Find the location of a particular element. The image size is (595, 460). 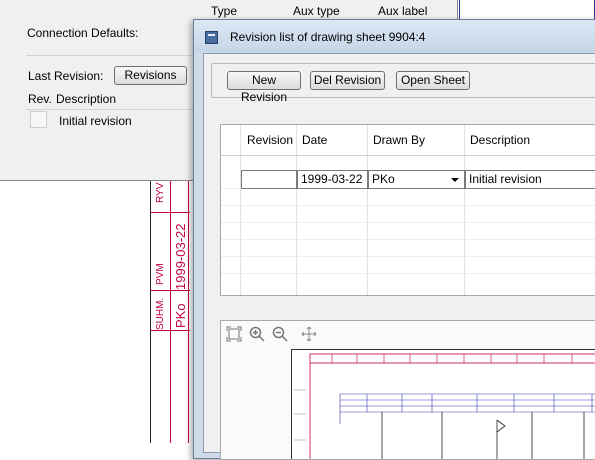

description-cell: Initial revision is located at coordinates (530, 179).